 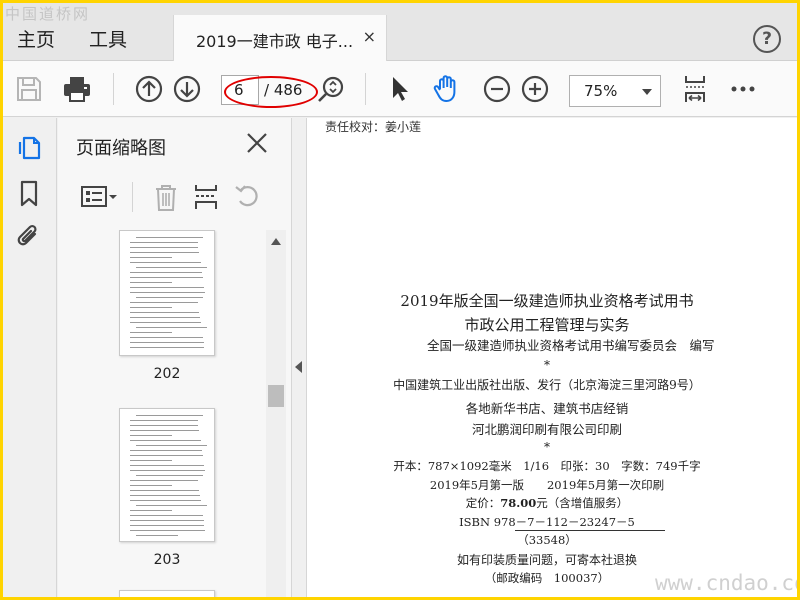 I want to click on collapse-panel-arrow-icon, so click(x=298, y=367).